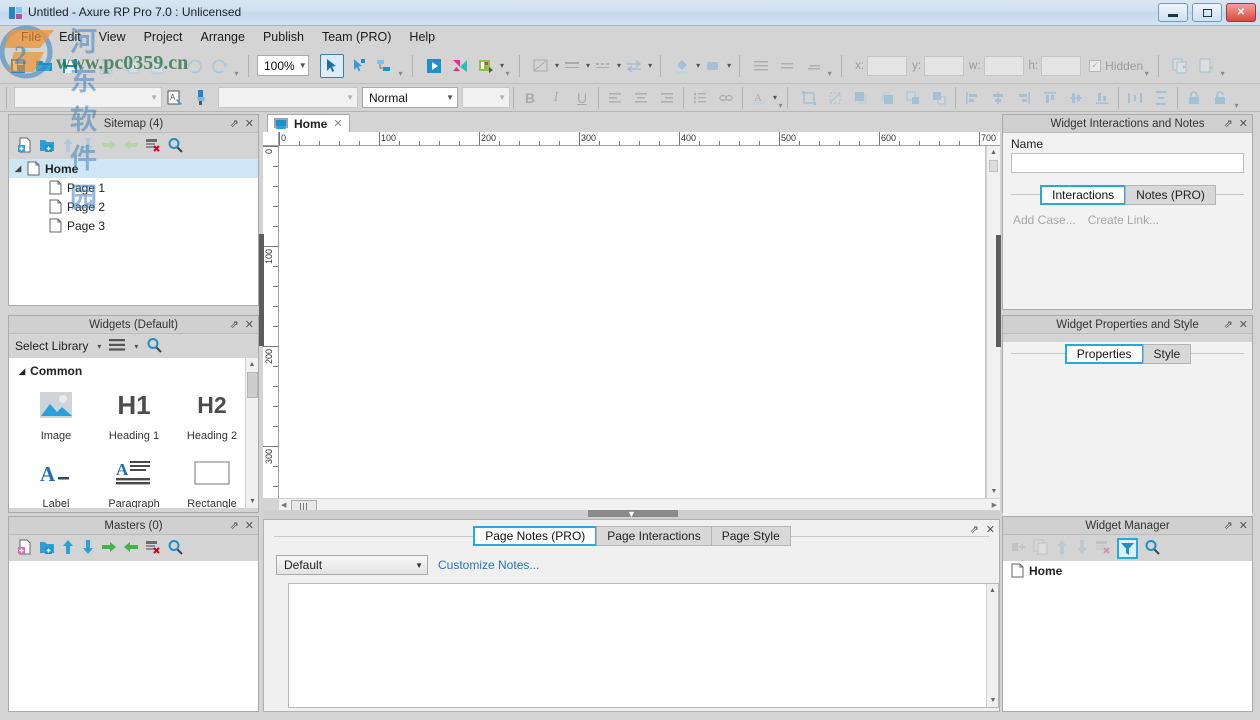 The width and height of the screenshot is (1260, 720). Describe the element at coordinates (1170, 195) in the screenshot. I see `tab-notes-pro: Notes (PRO)` at that location.